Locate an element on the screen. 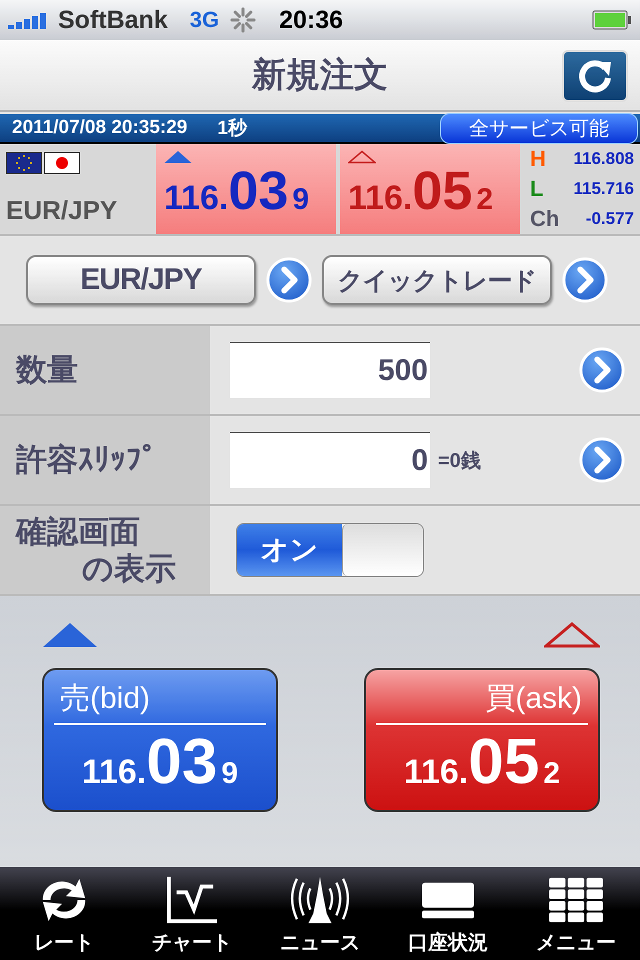 The image size is (640, 960). battery-icon is located at coordinates (612, 20).